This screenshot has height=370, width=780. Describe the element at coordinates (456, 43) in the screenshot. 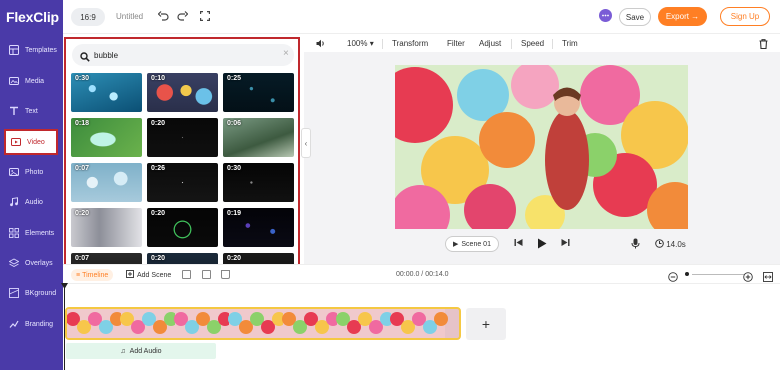

I see `filter-tool: Filter` at that location.